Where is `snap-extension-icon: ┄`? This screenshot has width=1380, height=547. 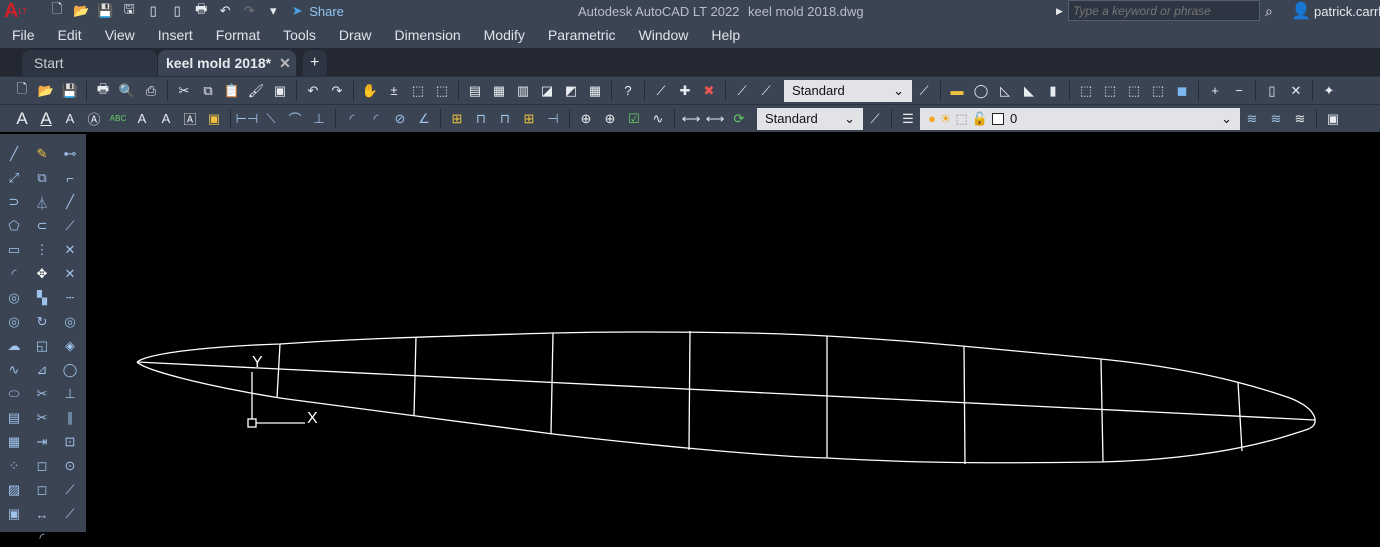
snap-extension-icon: ┄ is located at coordinates (70, 298).